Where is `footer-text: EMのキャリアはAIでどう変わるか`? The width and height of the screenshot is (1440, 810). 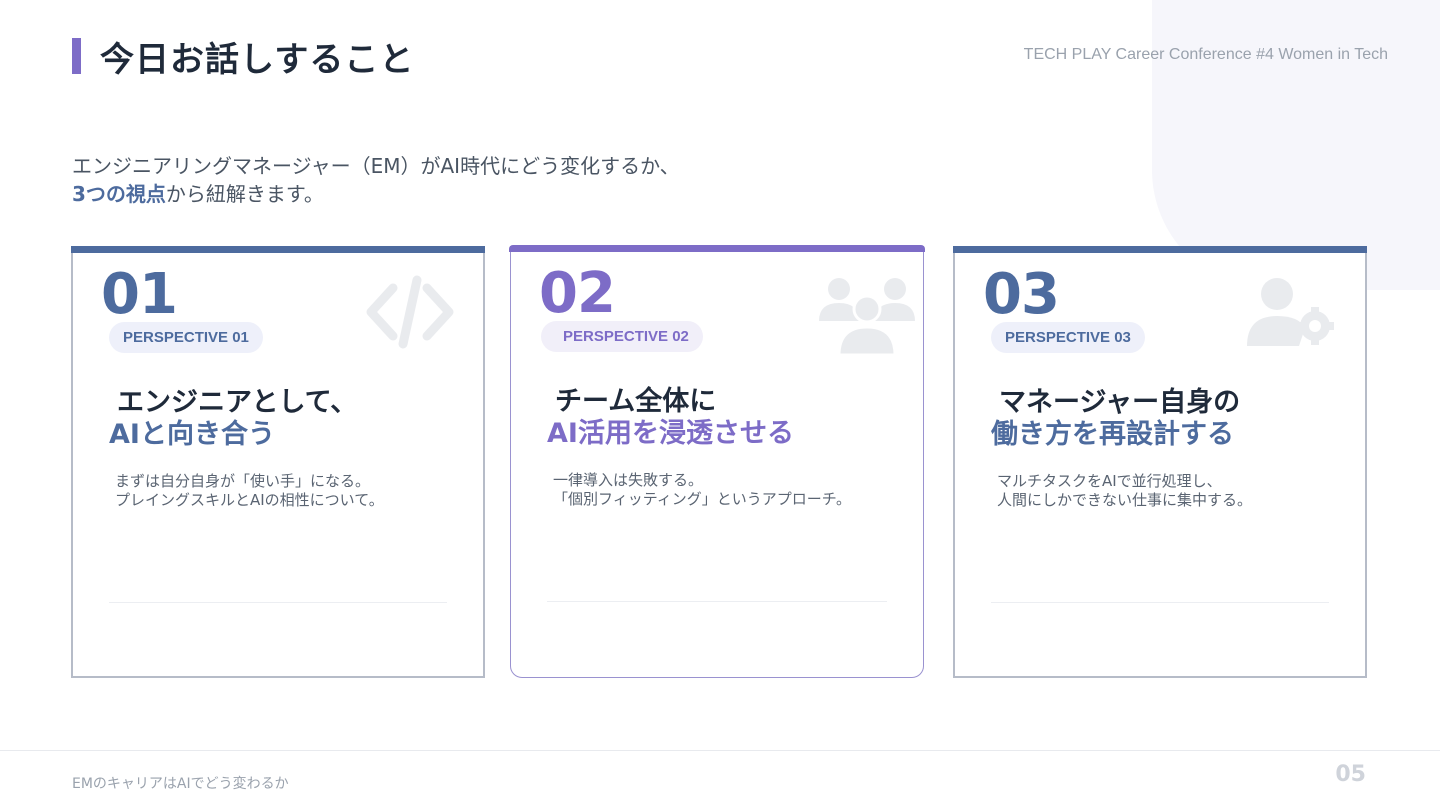
footer-text: EMのキャリアはAIでどう変わるか is located at coordinates (180, 784).